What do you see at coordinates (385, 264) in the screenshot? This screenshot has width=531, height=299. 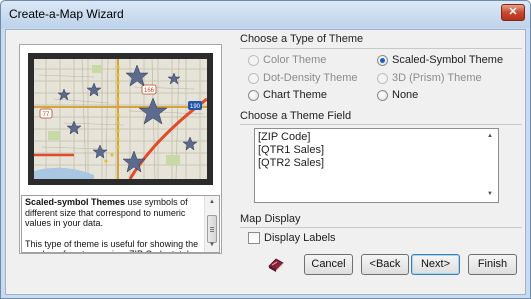 I see `back-button: <Back` at bounding box center [385, 264].